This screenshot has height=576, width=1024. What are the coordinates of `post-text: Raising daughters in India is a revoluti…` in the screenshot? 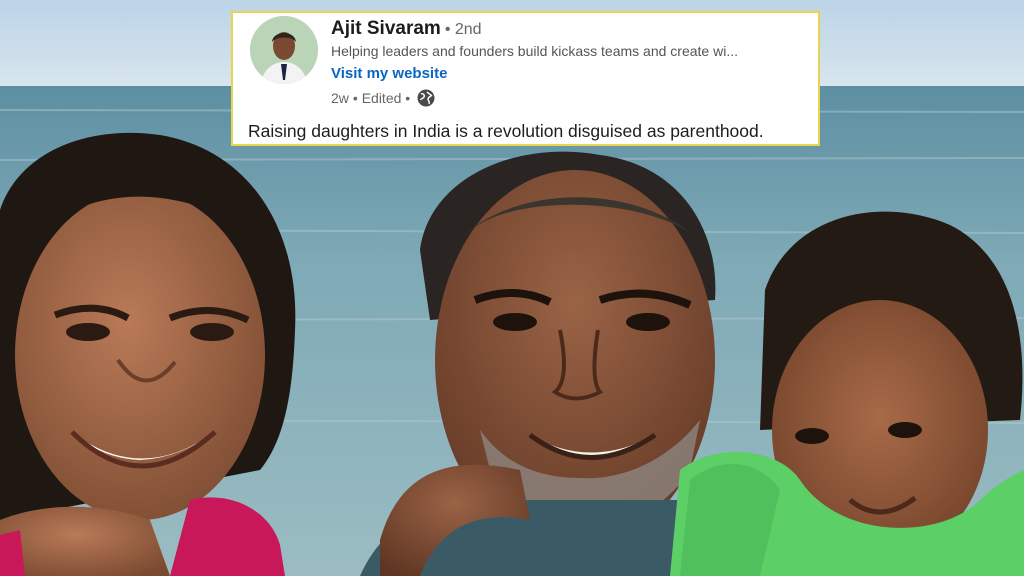 It's located at (506, 131).